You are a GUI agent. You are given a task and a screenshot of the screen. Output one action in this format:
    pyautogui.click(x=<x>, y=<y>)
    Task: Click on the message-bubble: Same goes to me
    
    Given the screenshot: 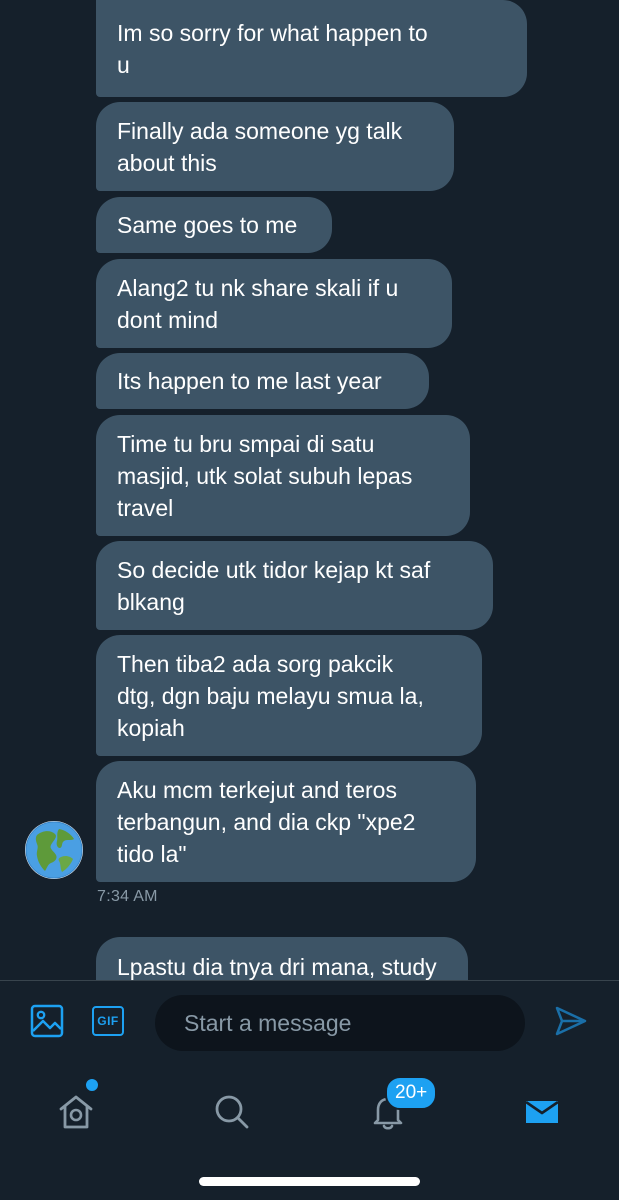 What is the action you would take?
    pyautogui.click(x=214, y=225)
    